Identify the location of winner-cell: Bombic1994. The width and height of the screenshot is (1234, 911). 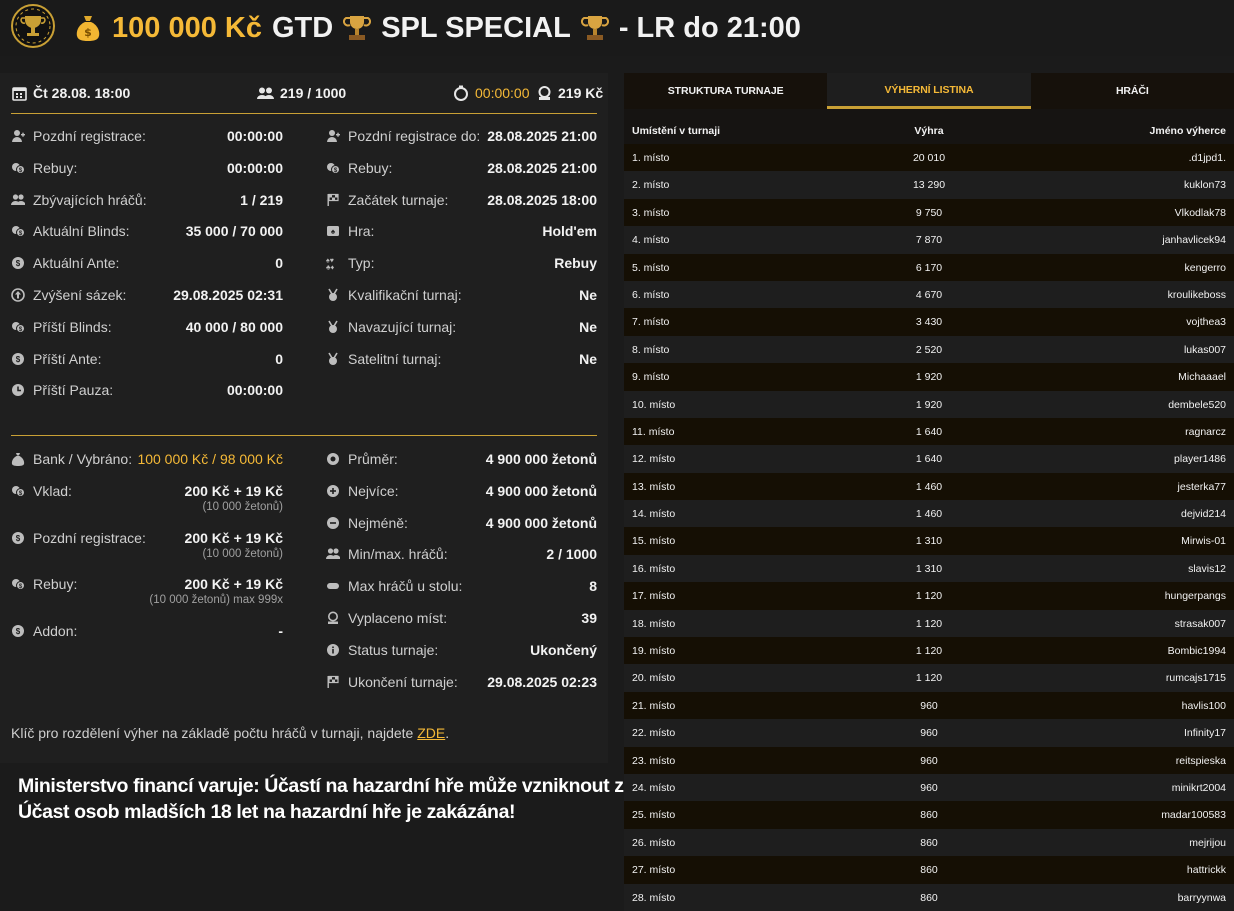
(1197, 651).